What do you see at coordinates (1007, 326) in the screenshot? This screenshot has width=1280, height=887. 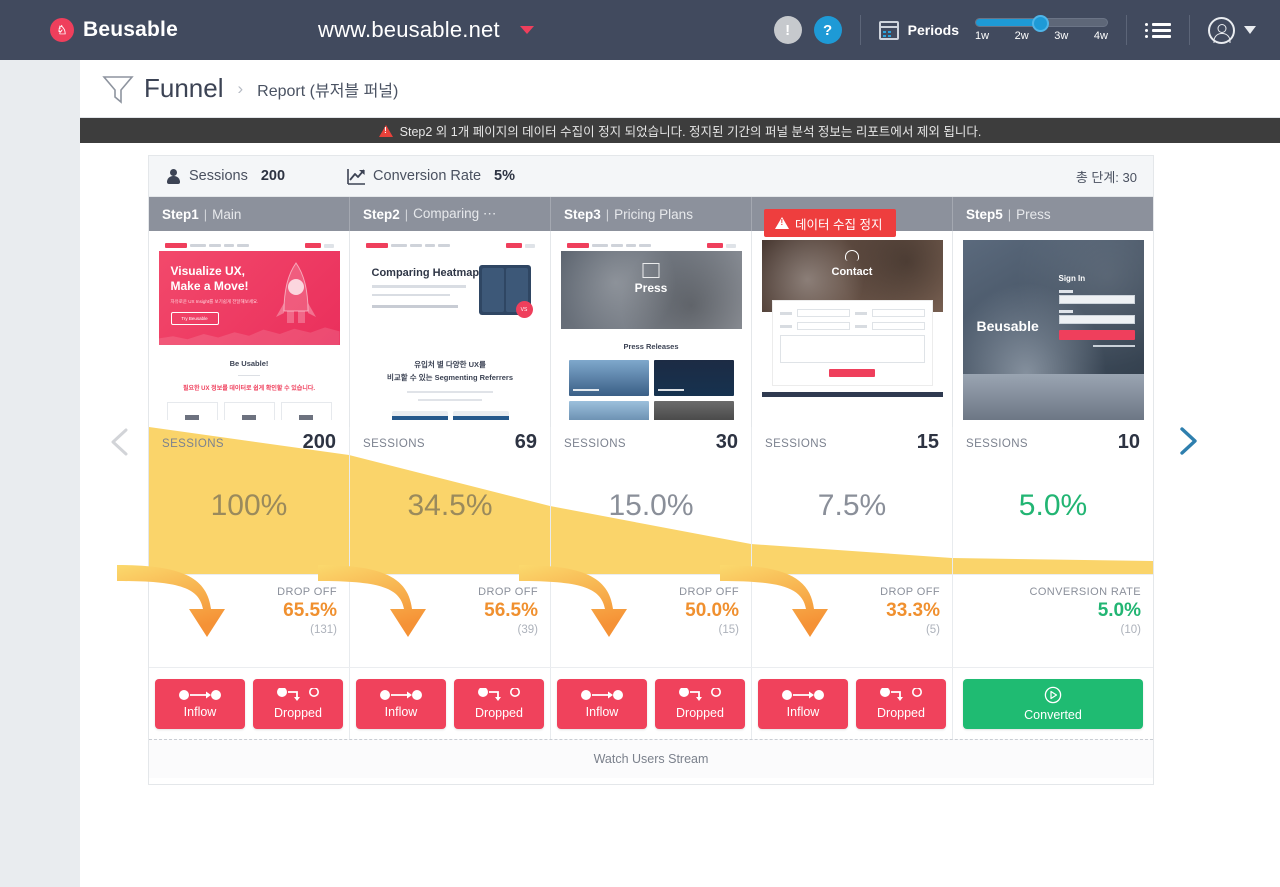 I see `thumb5-brand: Beusable` at bounding box center [1007, 326].